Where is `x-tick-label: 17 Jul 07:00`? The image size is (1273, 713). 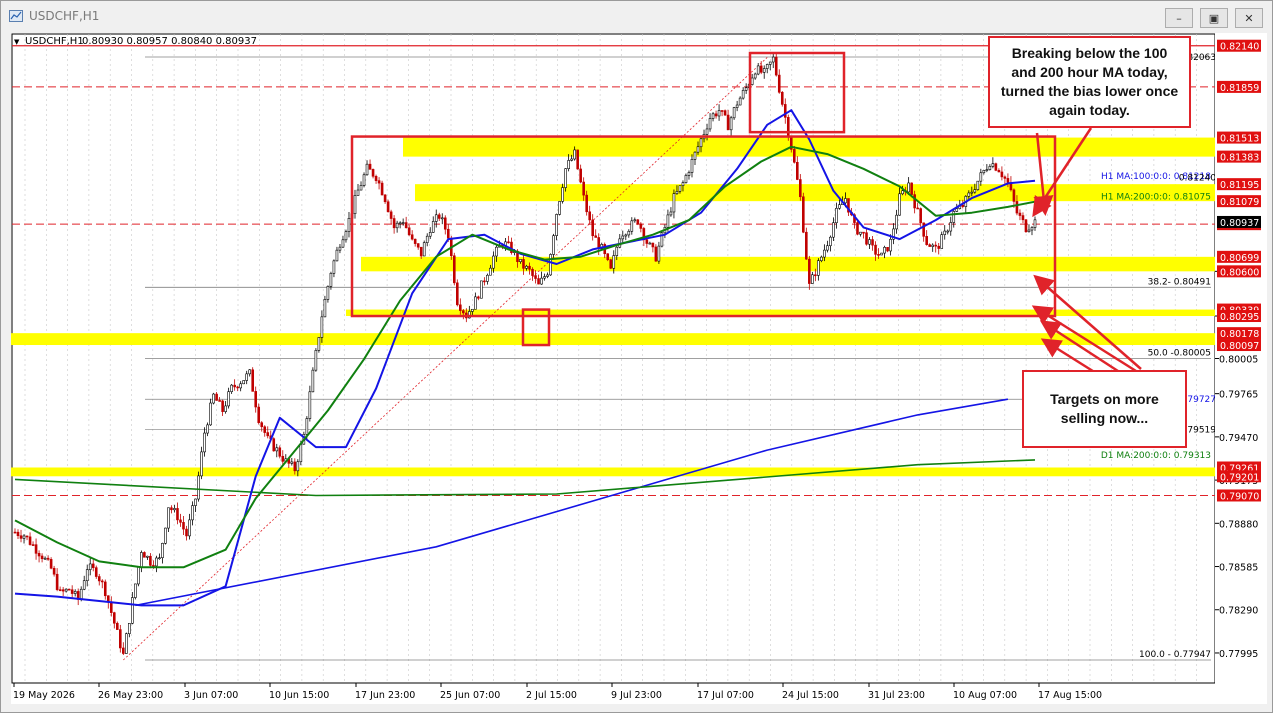 x-tick-label: 17 Jul 07:00 is located at coordinates (725, 695).